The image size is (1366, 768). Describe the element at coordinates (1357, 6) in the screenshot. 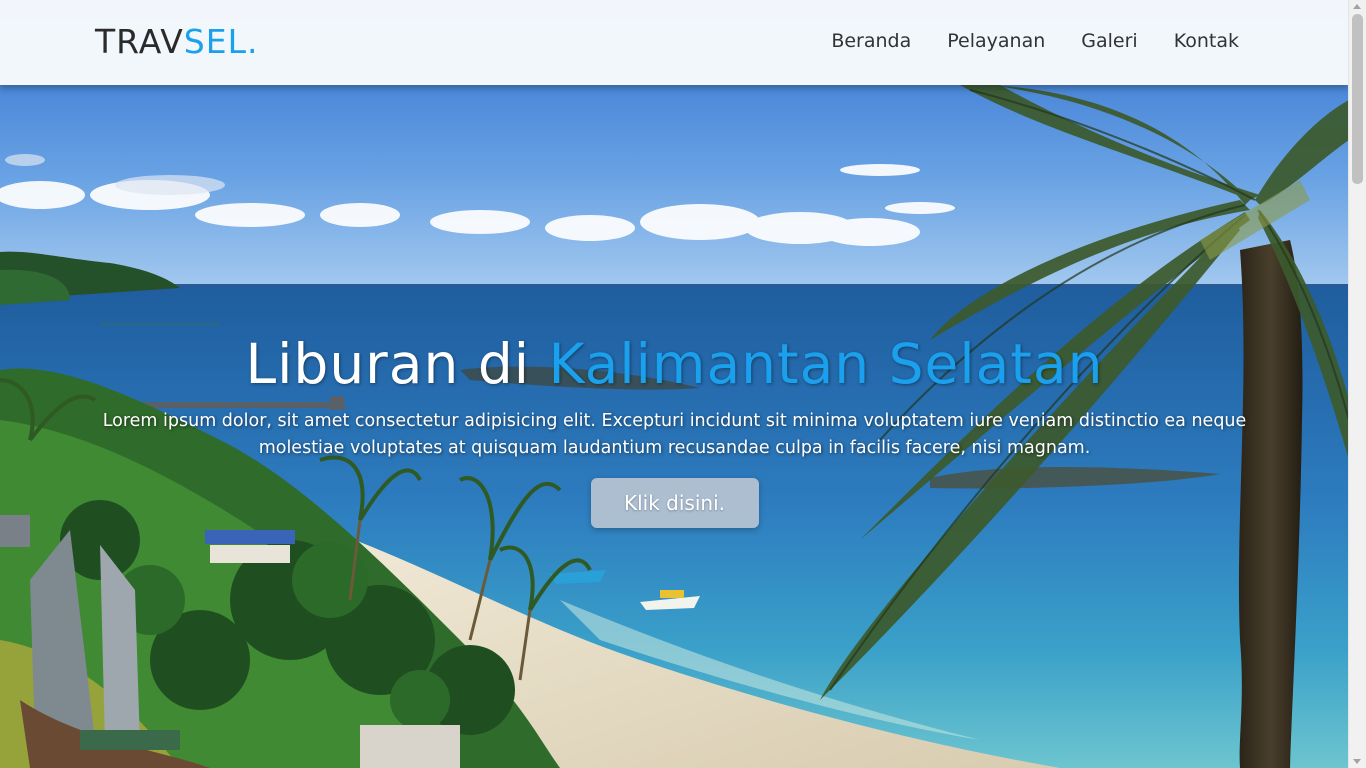

I see `triangle-up-icon` at that location.